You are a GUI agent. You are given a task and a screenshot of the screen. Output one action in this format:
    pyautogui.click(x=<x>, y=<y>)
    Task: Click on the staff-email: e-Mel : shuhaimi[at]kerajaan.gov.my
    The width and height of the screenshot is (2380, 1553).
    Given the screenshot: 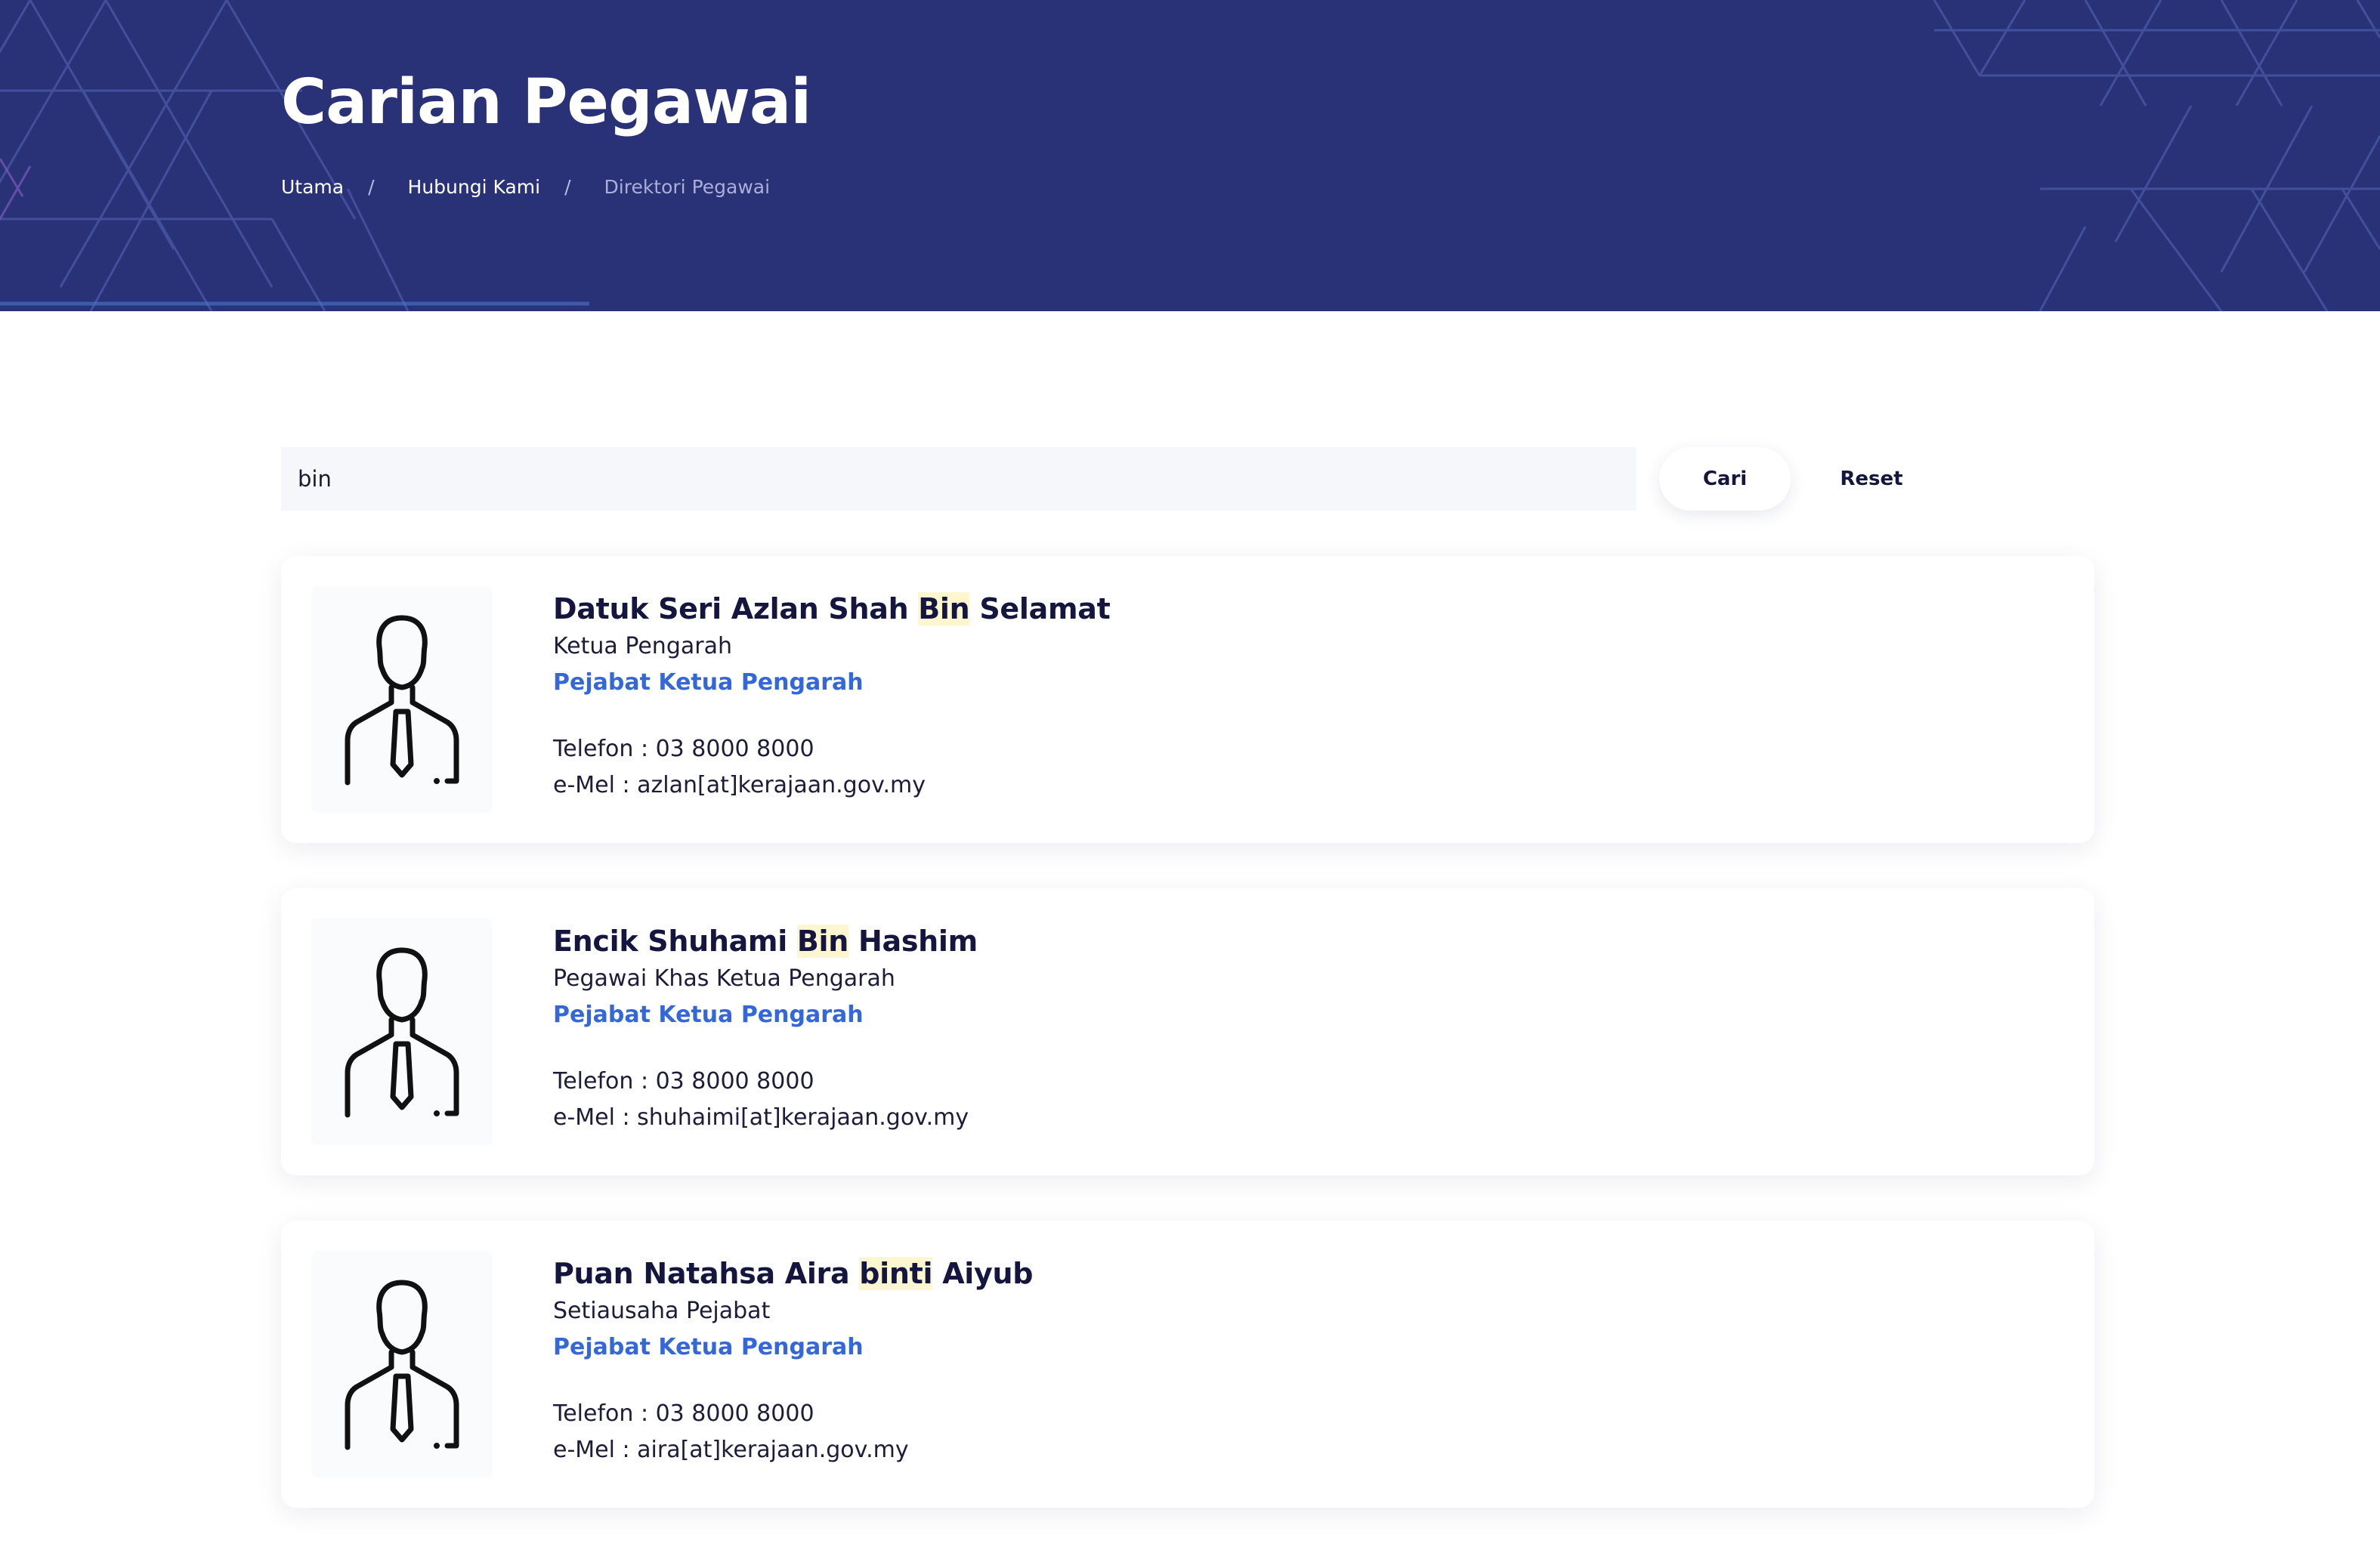 What is the action you would take?
    pyautogui.click(x=761, y=1117)
    